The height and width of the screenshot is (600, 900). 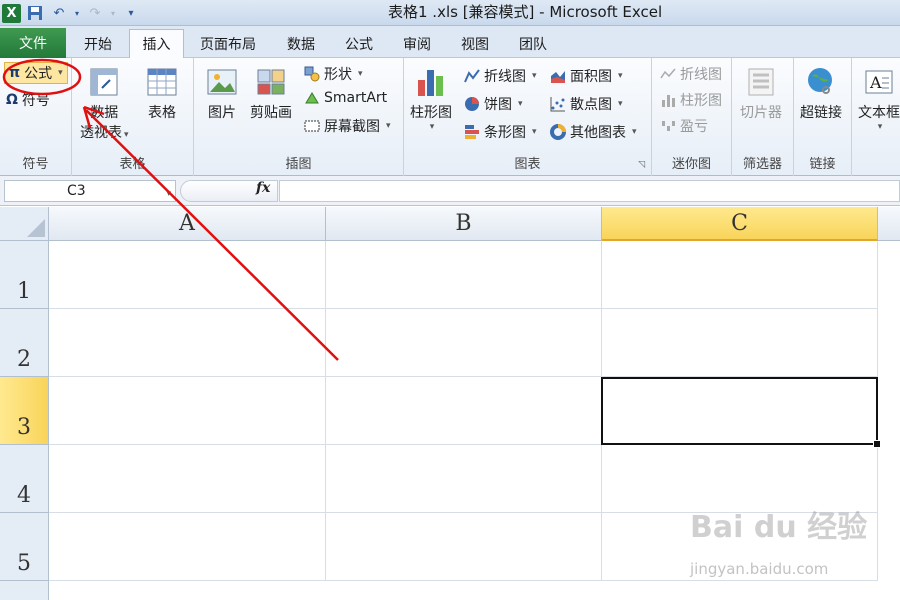 I want to click on area-chart-button: 面积图 ▾, so click(x=586, y=76).